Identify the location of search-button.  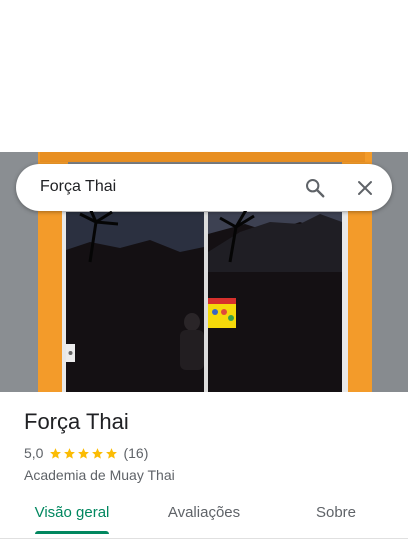
(315, 188).